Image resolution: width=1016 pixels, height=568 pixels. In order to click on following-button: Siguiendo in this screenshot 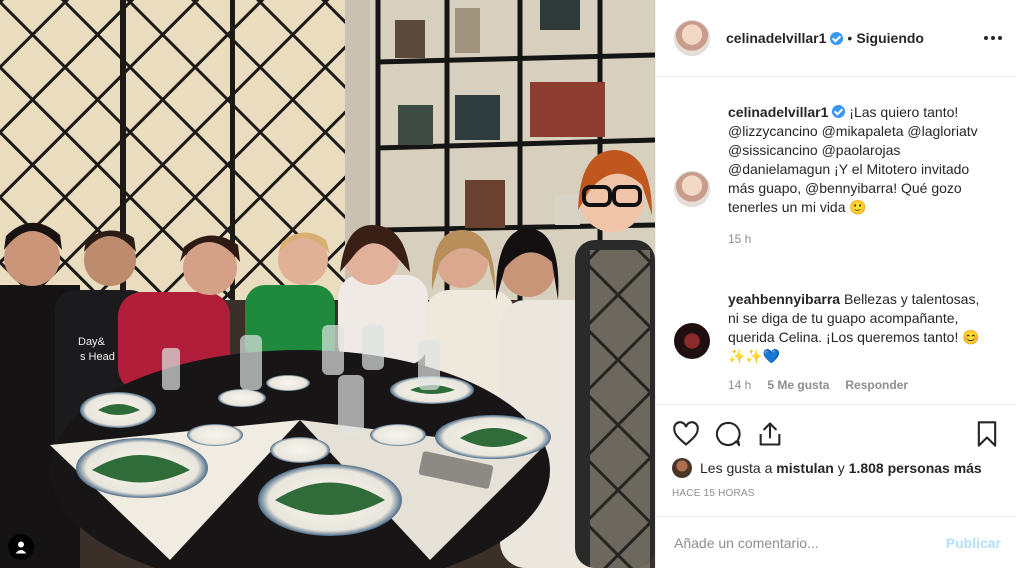, I will do `click(890, 38)`.